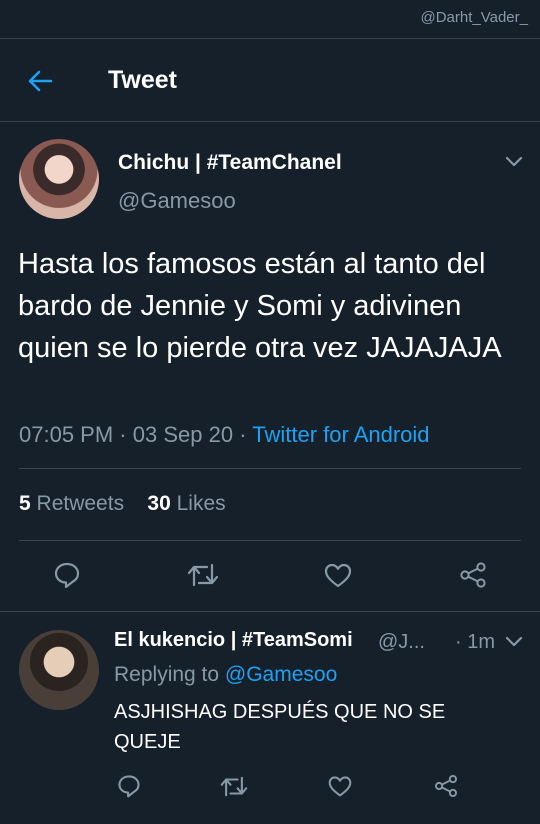 This screenshot has width=540, height=824. What do you see at coordinates (183, 434) in the screenshot?
I see `tweet-date: 03 Sep 20` at bounding box center [183, 434].